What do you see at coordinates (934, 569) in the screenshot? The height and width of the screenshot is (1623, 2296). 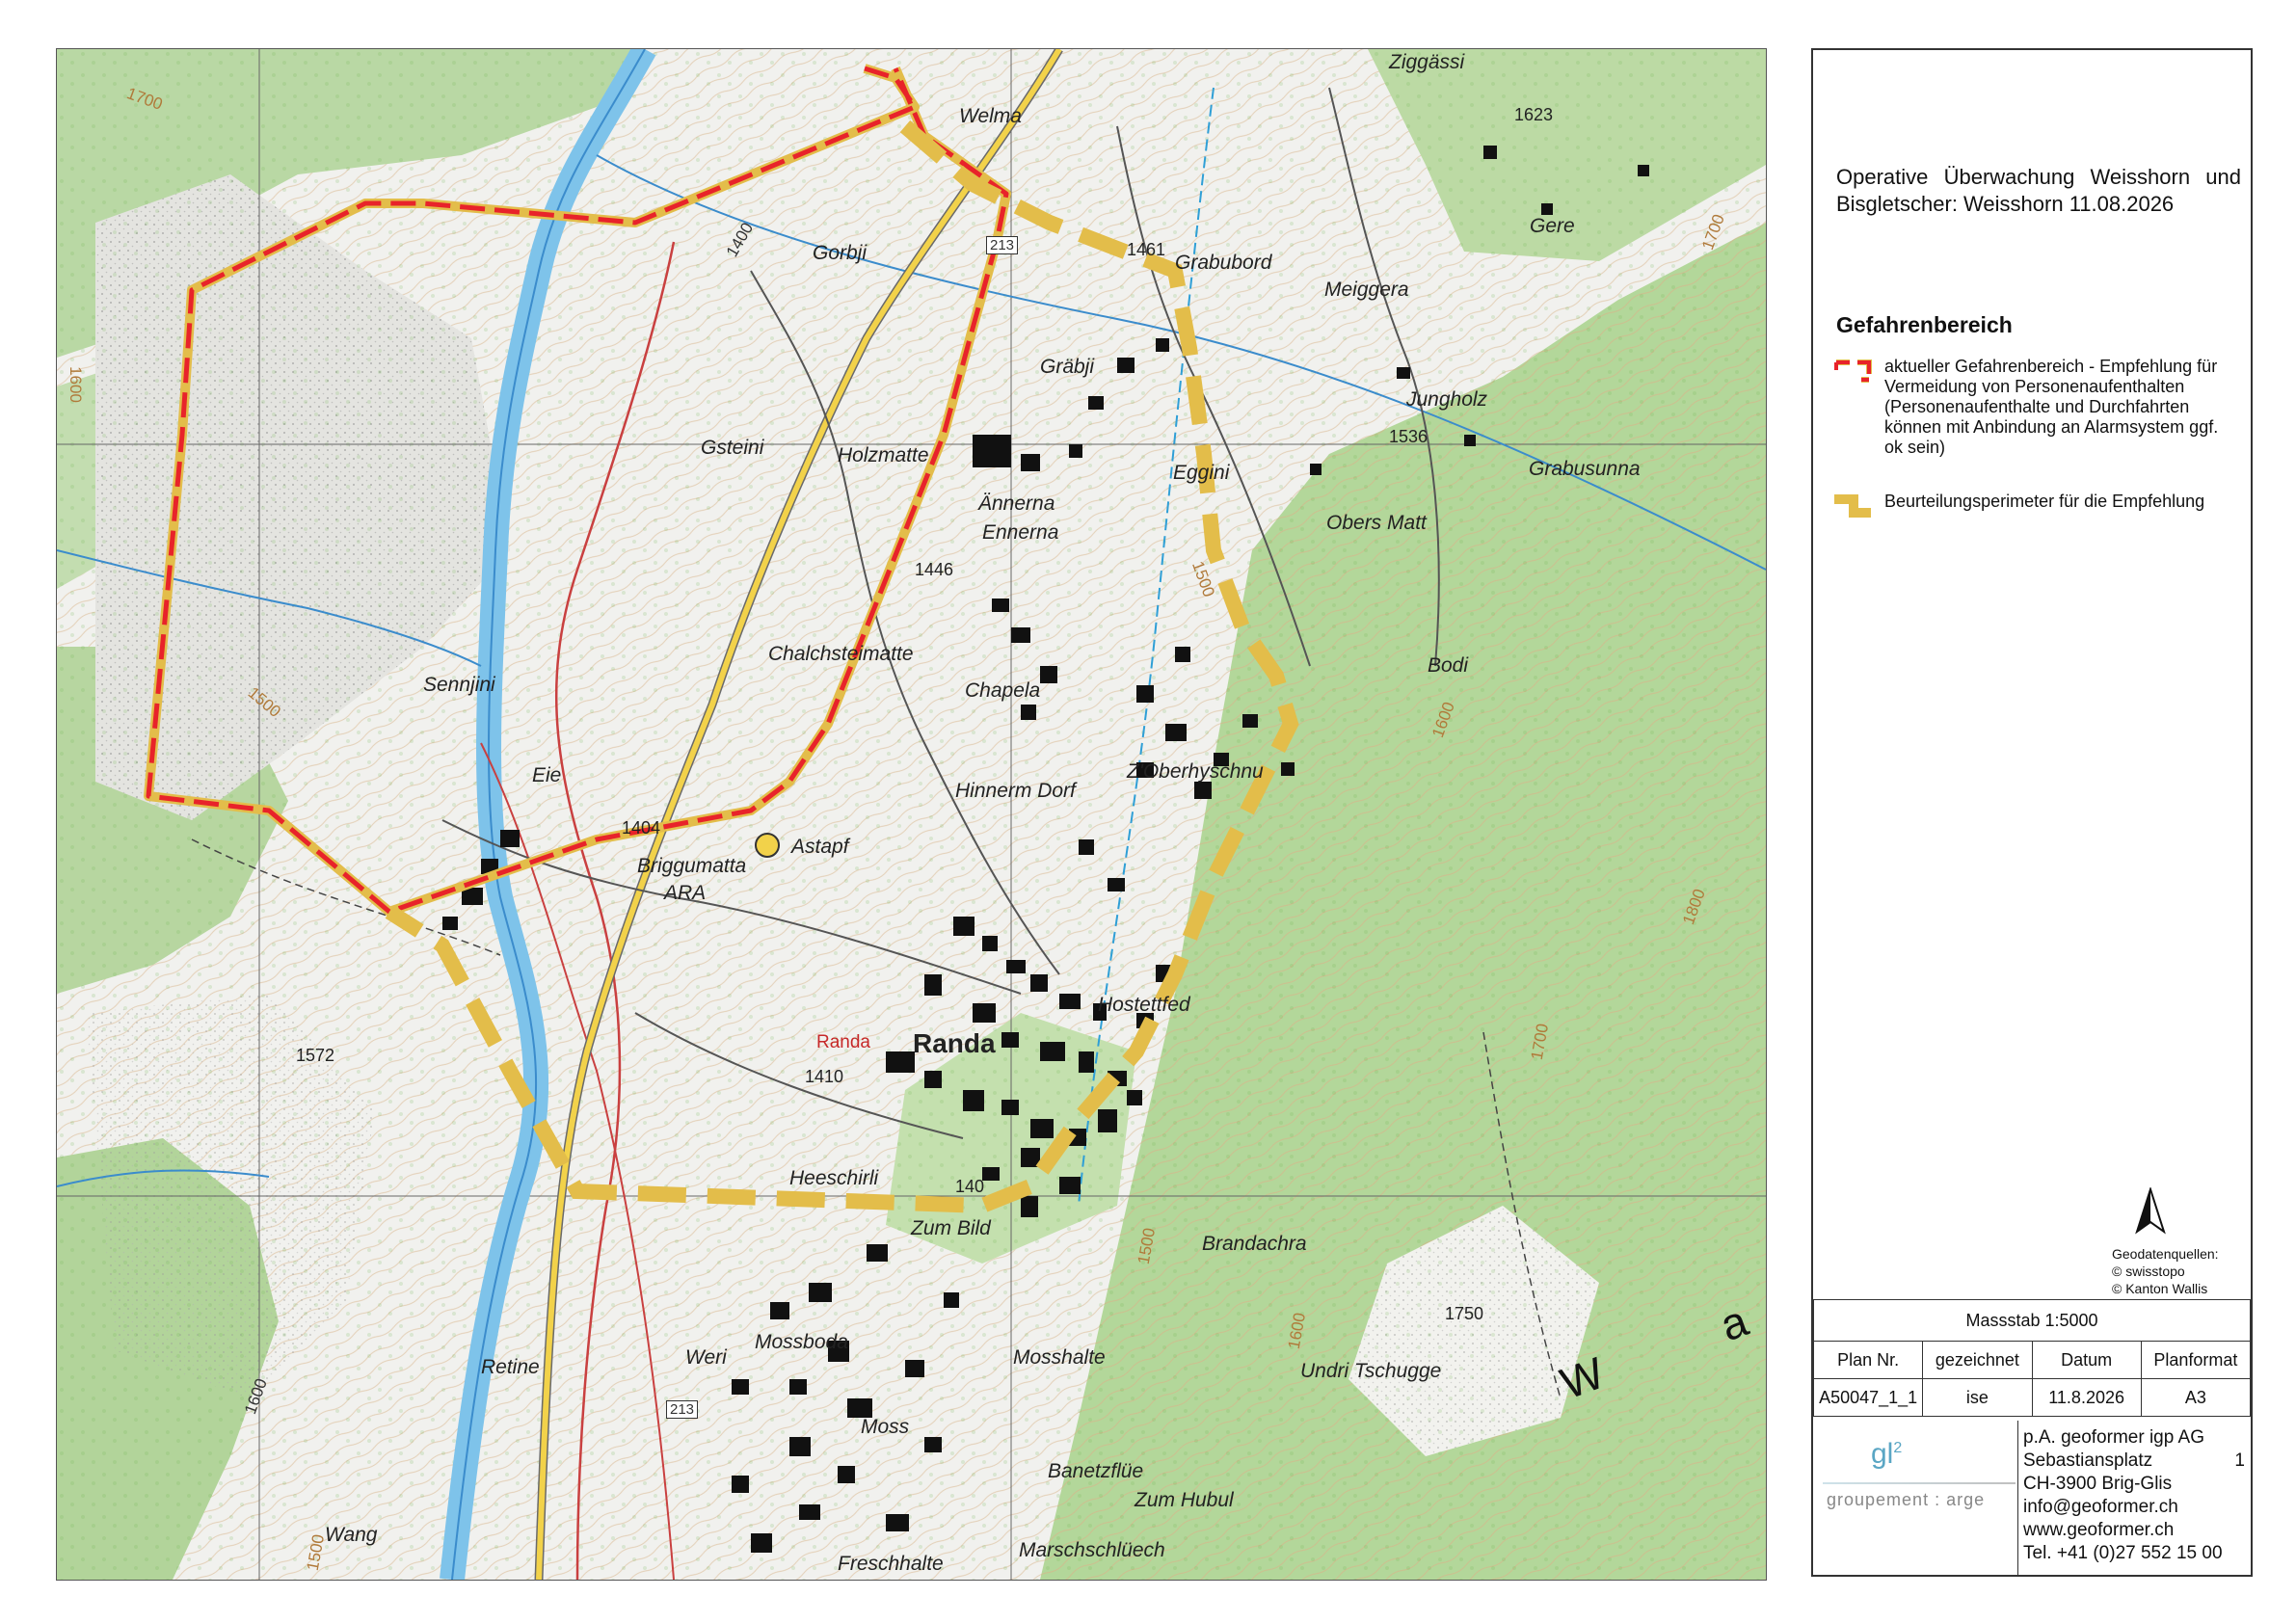 I see `elevation-label: 1446` at bounding box center [934, 569].